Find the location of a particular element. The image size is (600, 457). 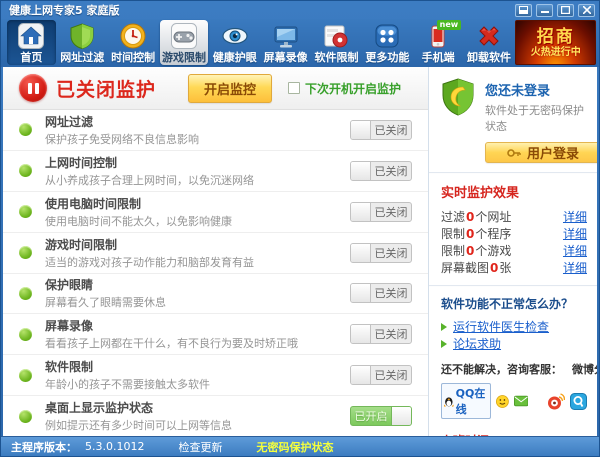

tab-more-features: 更多功能 is located at coordinates (387, 42).